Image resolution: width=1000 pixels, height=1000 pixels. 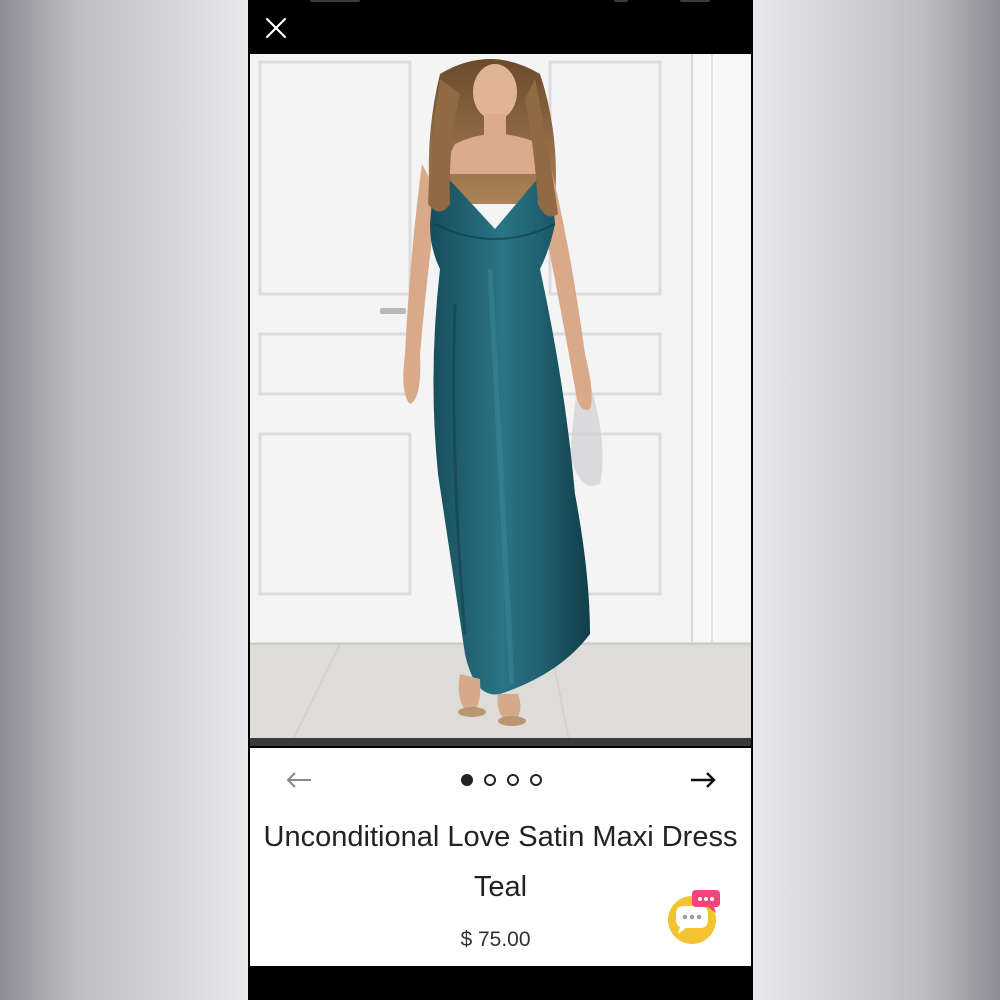 What do you see at coordinates (500, 983) in the screenshot?
I see `bottom-bar` at bounding box center [500, 983].